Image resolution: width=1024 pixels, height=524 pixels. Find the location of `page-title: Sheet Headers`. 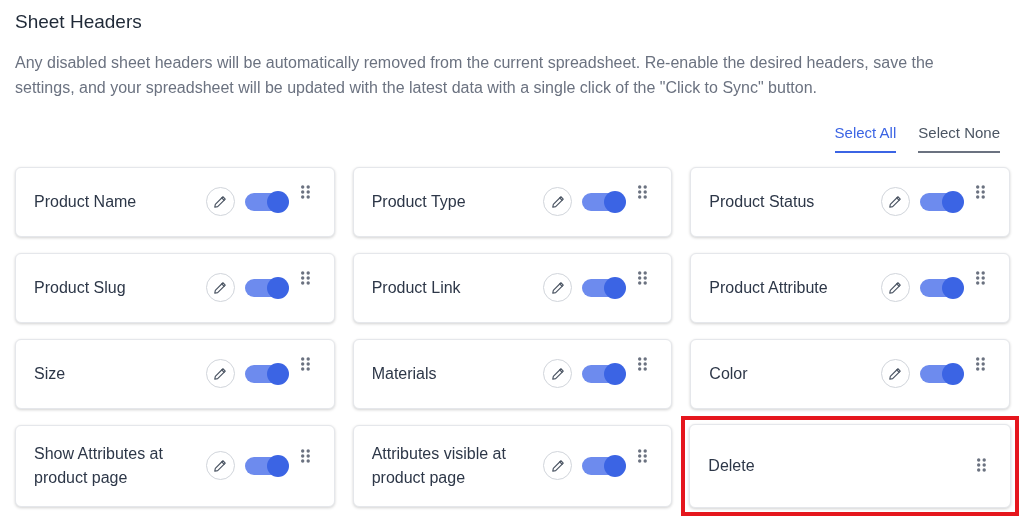

page-title: Sheet Headers is located at coordinates (79, 22).